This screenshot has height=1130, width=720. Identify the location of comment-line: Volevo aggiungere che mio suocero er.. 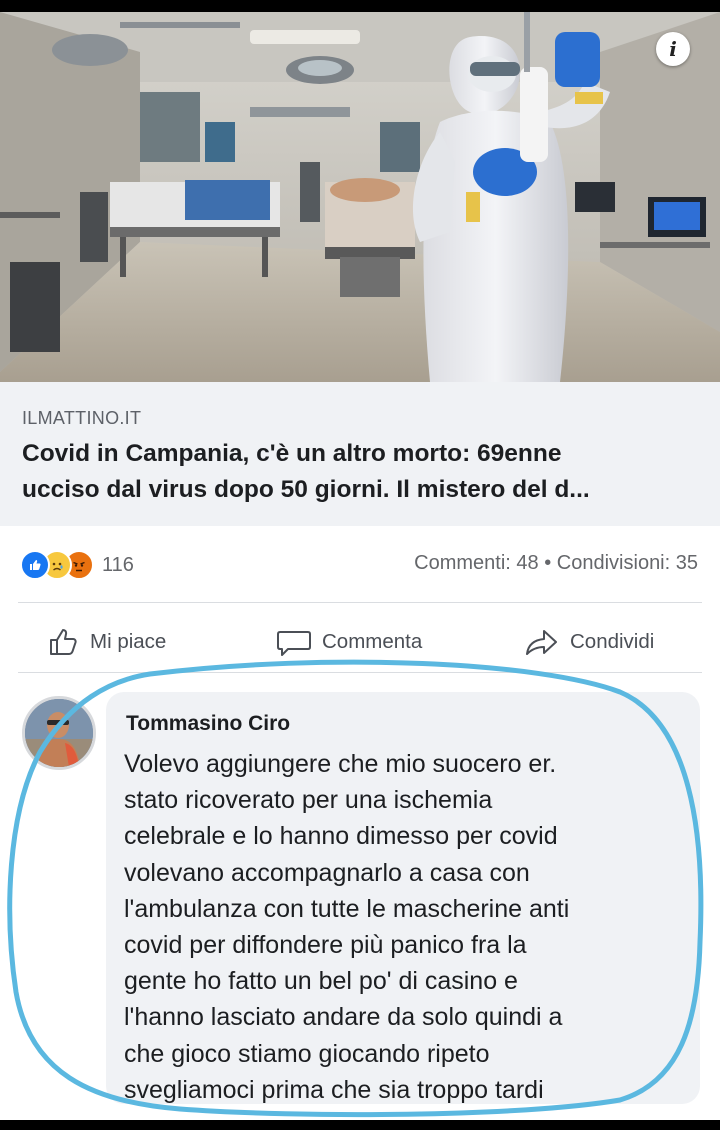
(340, 764).